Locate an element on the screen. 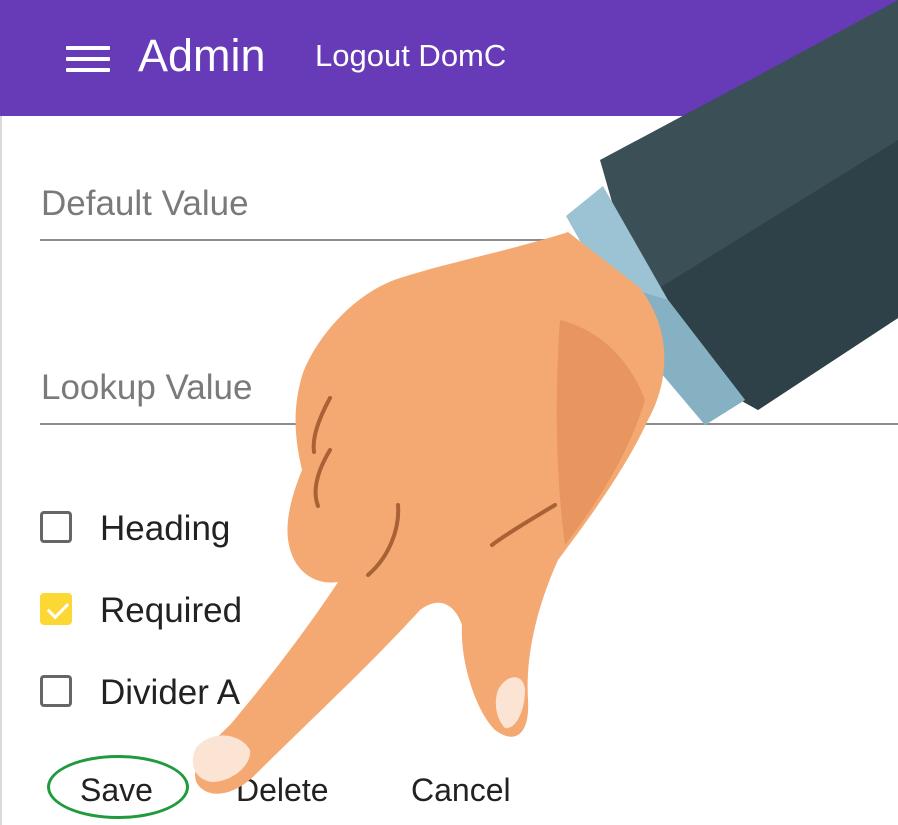 The height and width of the screenshot is (825, 898). divider-checkbox is located at coordinates (56, 691).